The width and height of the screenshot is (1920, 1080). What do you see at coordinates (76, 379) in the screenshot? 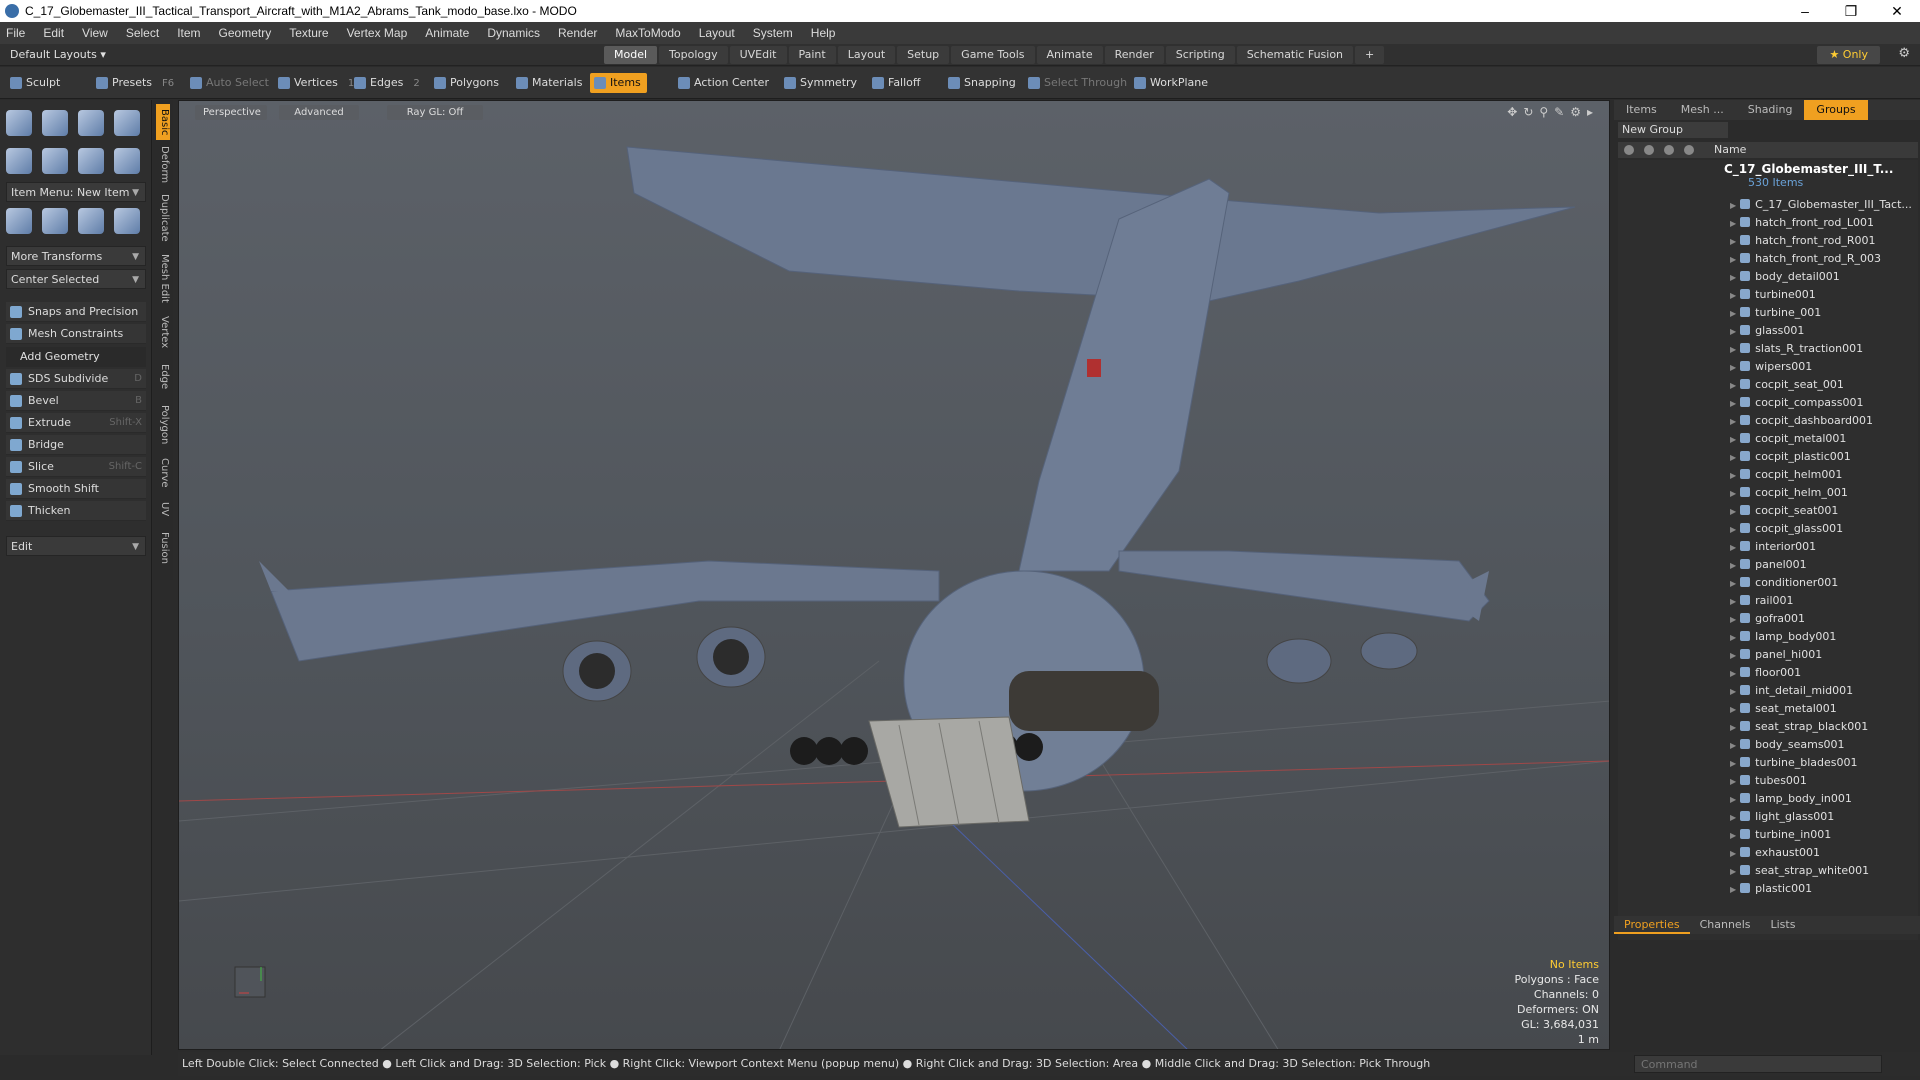
I see `tool-sds-subdivide: SDS Subdivide D` at bounding box center [76, 379].